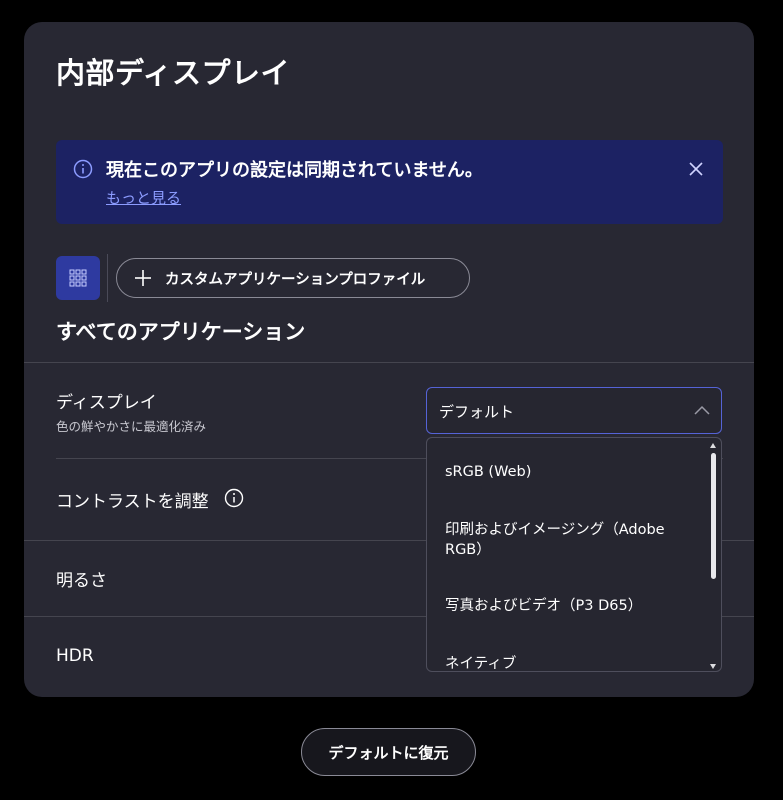  I want to click on brightness-label: 明るさ, so click(81, 581).